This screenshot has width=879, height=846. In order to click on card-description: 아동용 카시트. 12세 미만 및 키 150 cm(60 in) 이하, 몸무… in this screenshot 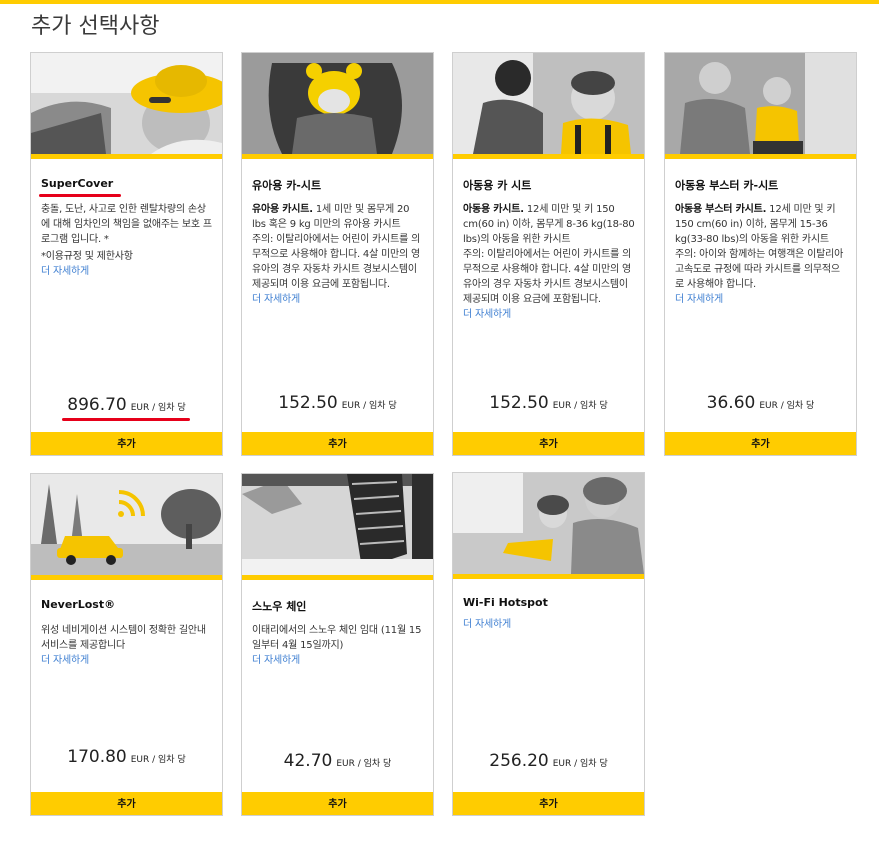, I will do `click(549, 262)`.